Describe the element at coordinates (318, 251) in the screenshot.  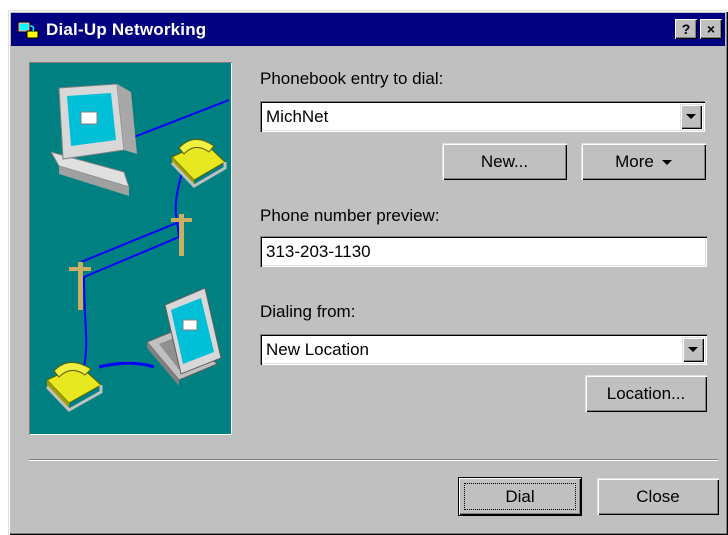
I see `phone-number-value: 313-203-1130` at that location.